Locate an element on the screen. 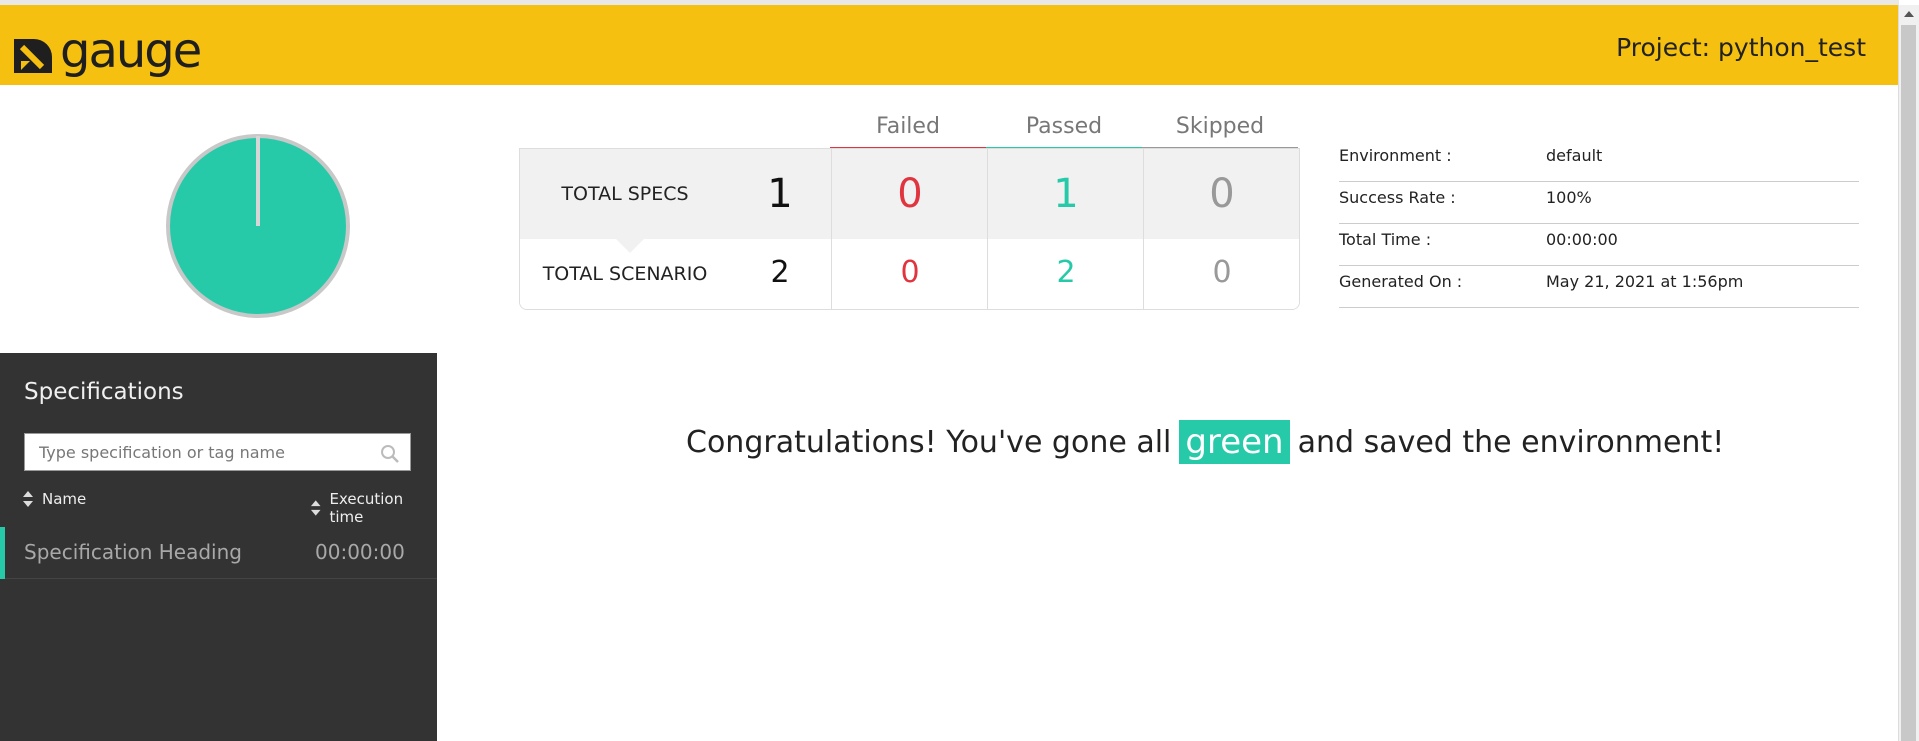 Image resolution: width=1919 pixels, height=741 pixels. sort-header: Name Execution time is located at coordinates (218, 506).